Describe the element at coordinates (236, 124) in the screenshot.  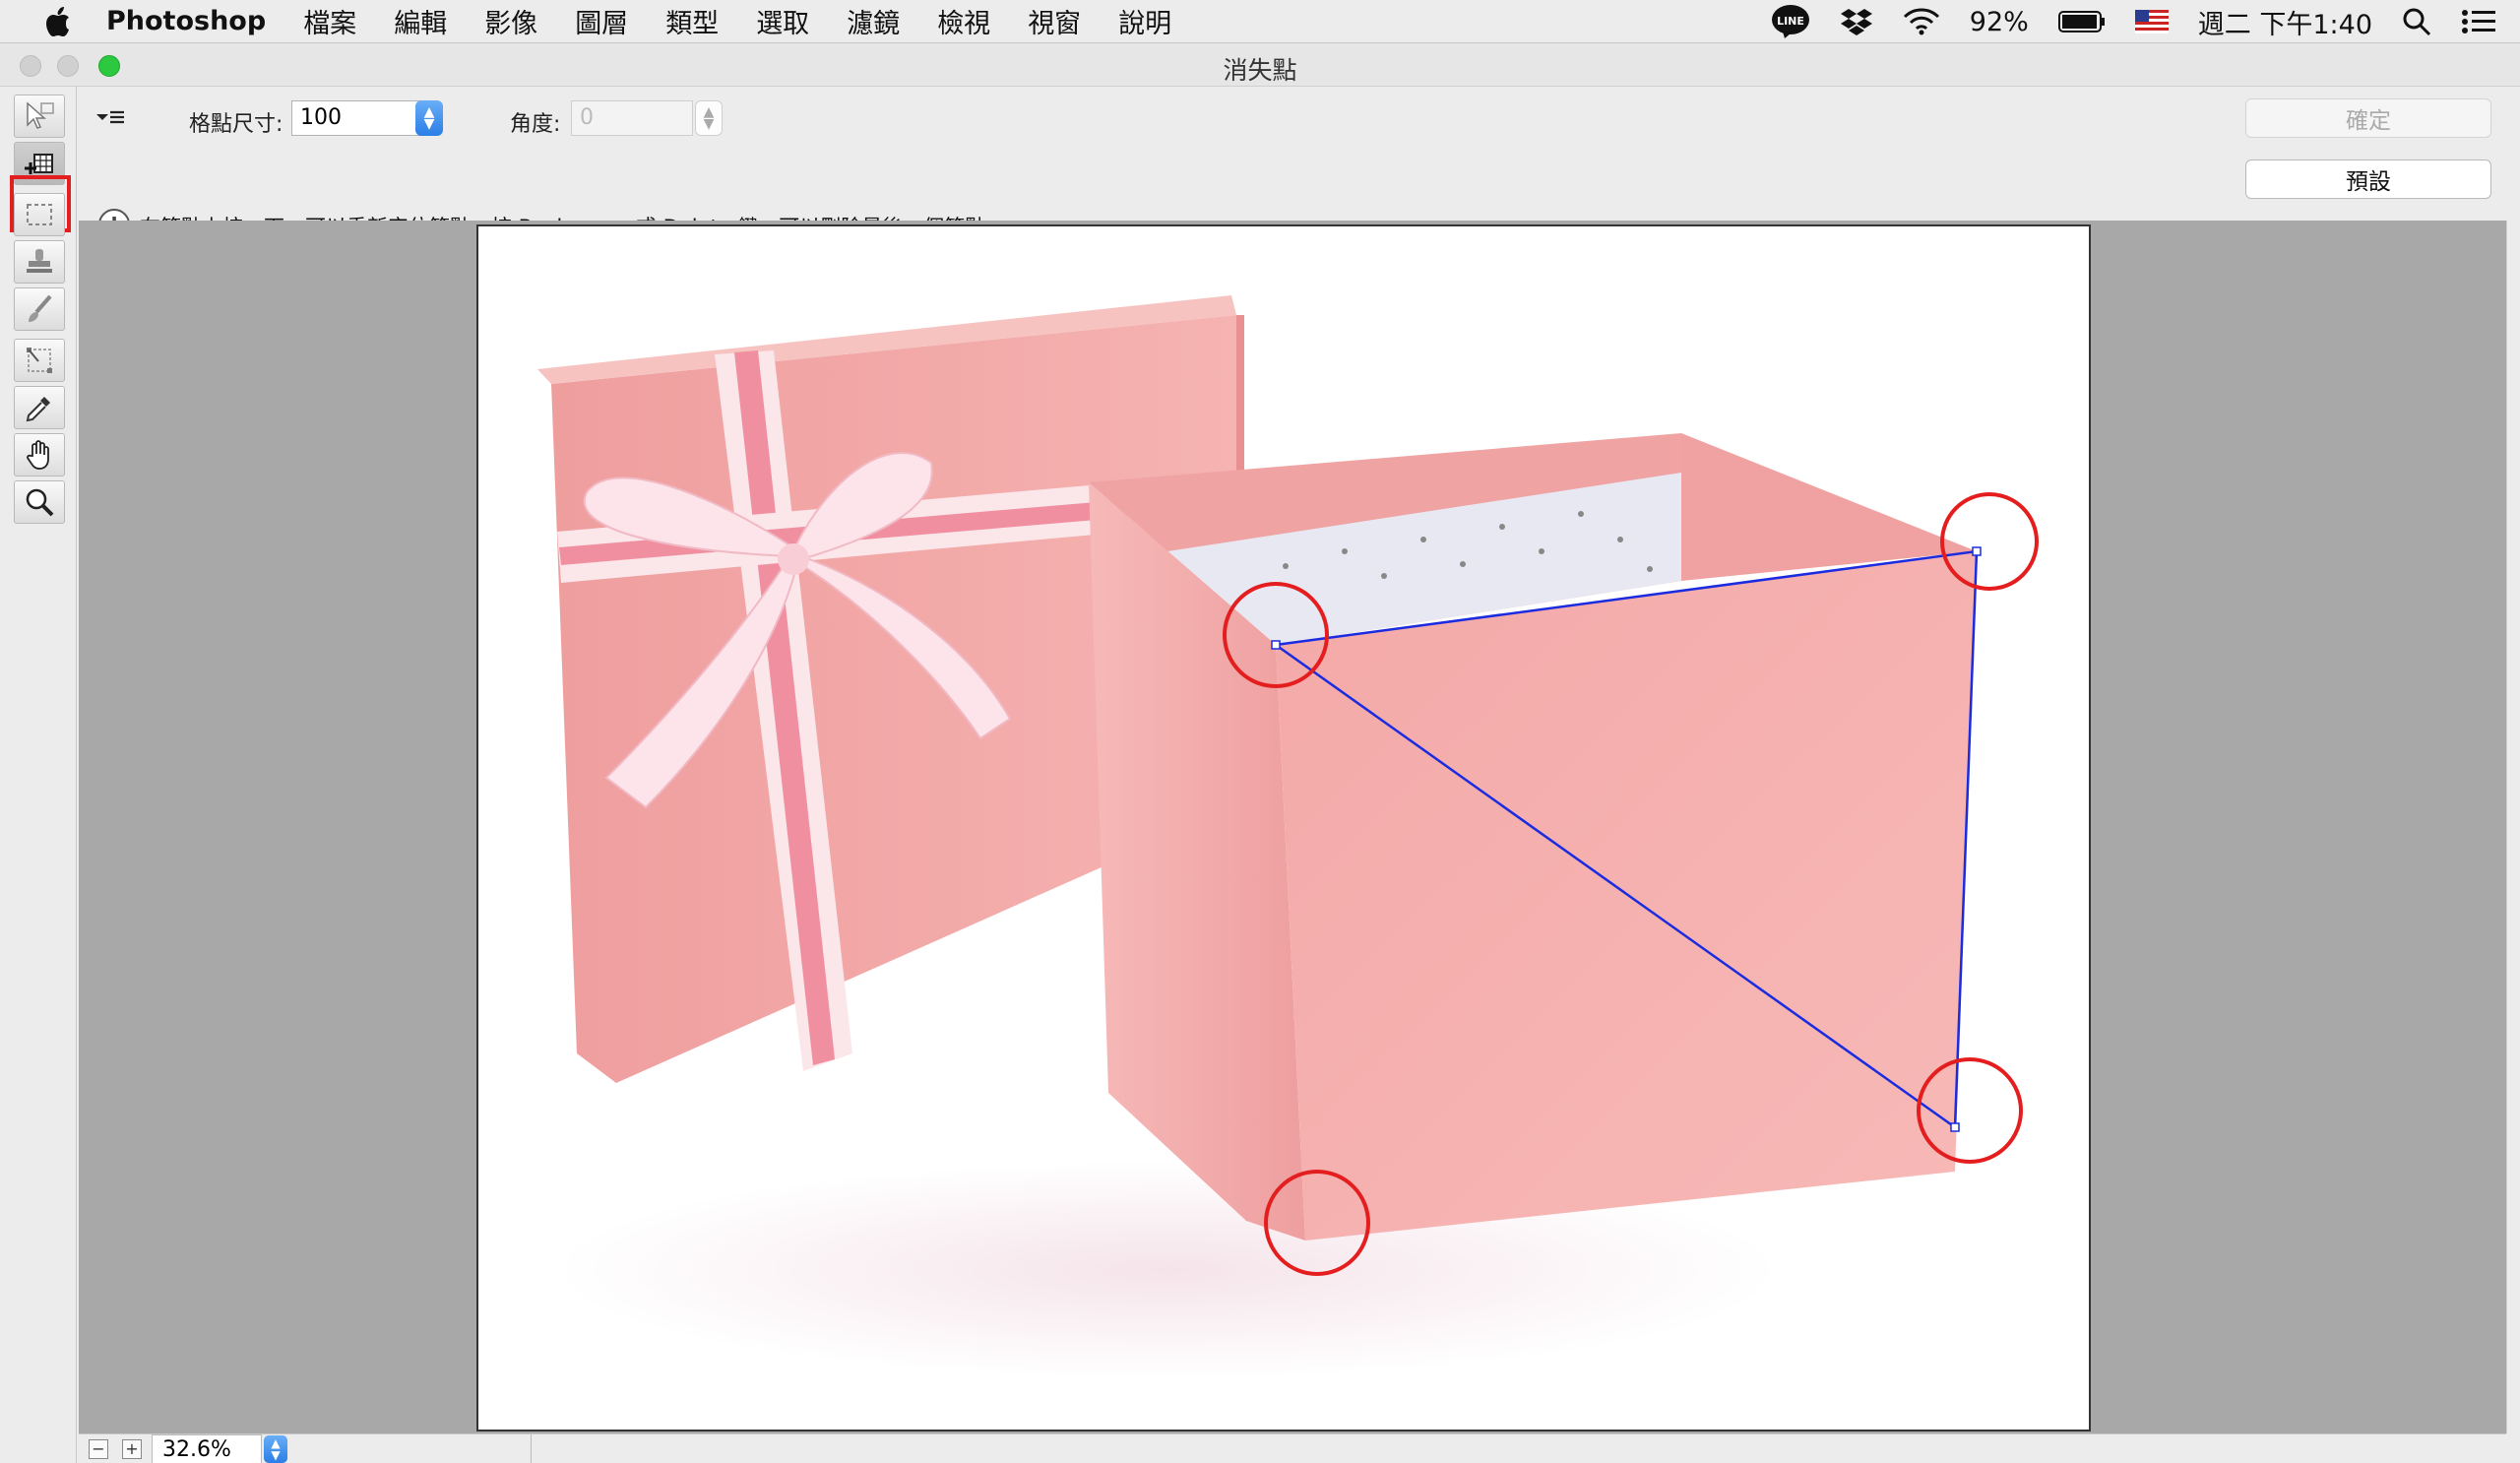
I see `grid-size-label: 格點尺寸:` at that location.